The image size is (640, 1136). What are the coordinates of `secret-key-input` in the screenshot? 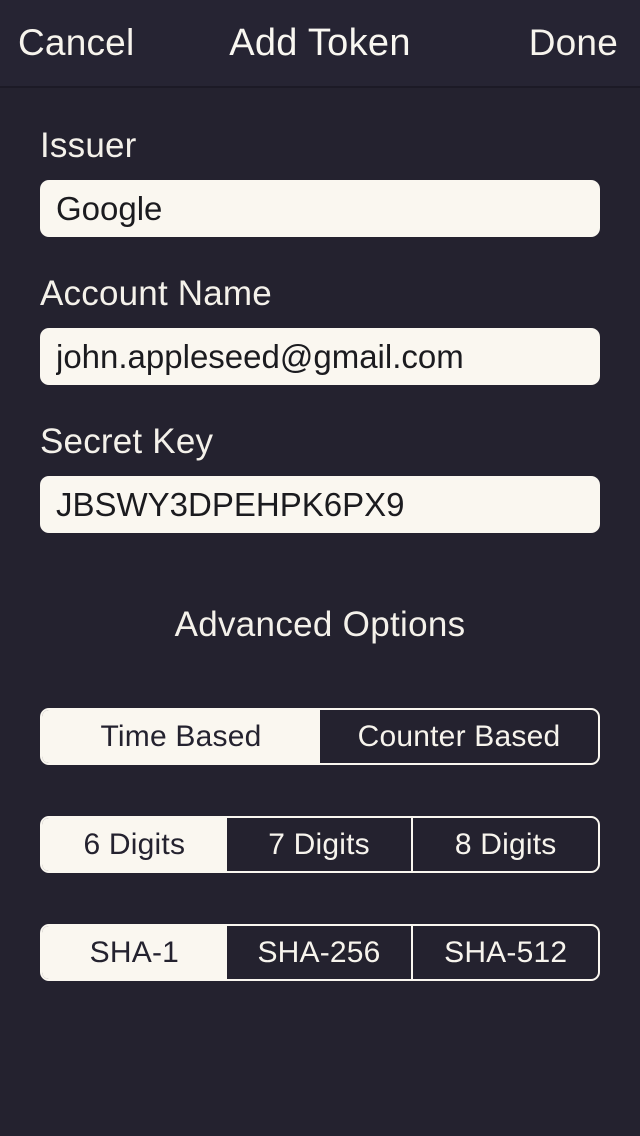 It's located at (320, 504).